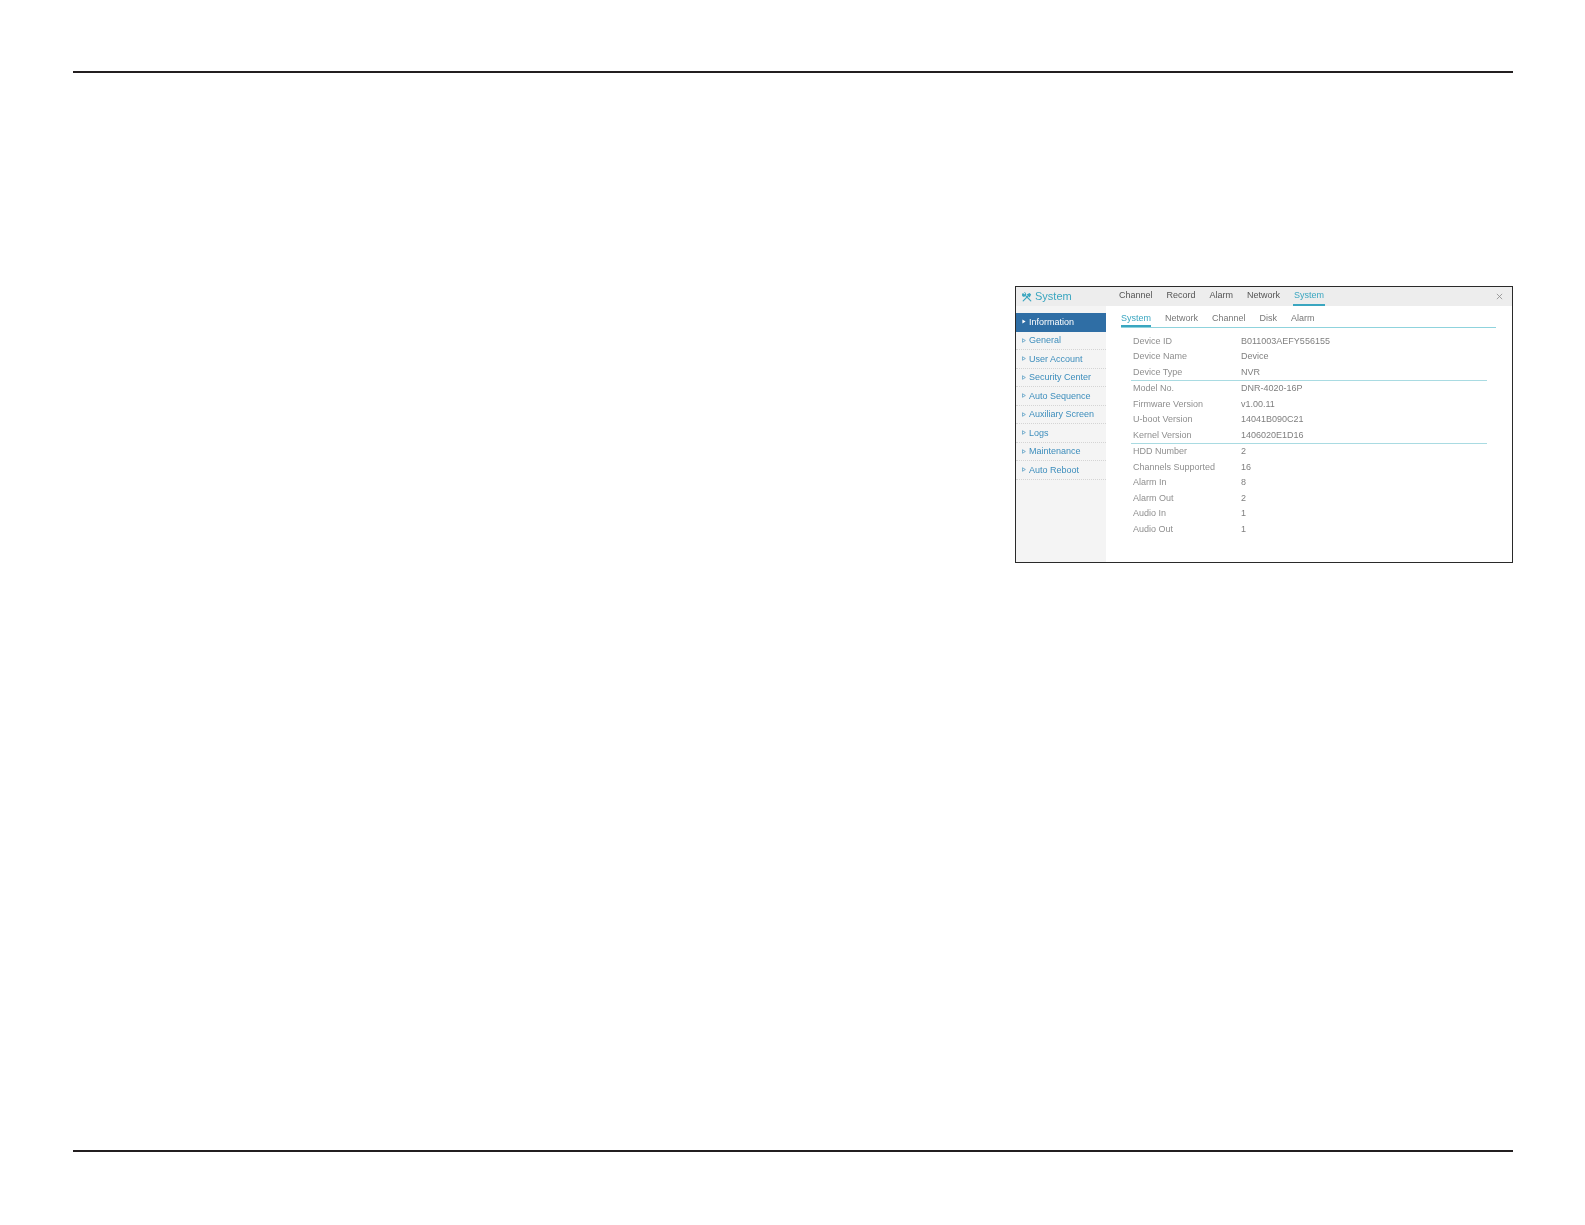  I want to click on field-label: Audio In, so click(1150, 513).